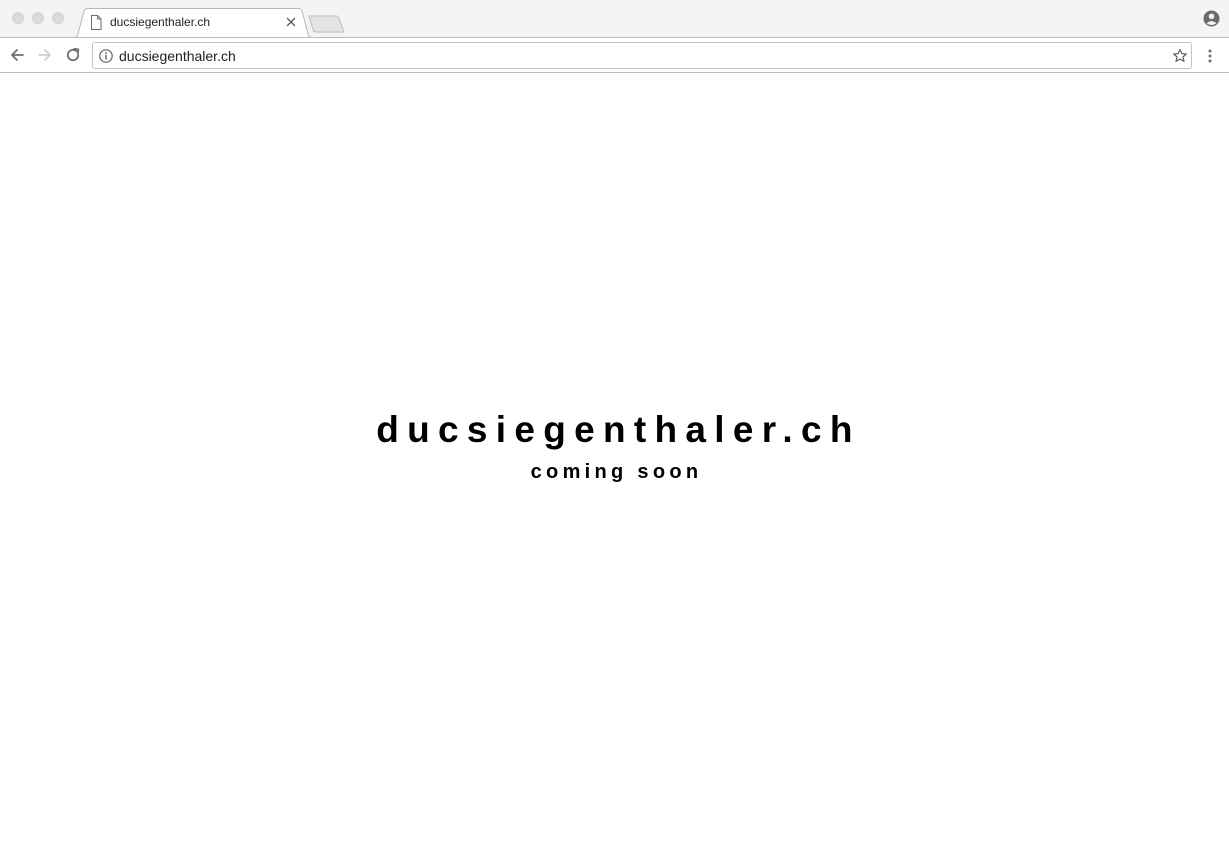  I want to click on profile-icon, so click(1211, 18).